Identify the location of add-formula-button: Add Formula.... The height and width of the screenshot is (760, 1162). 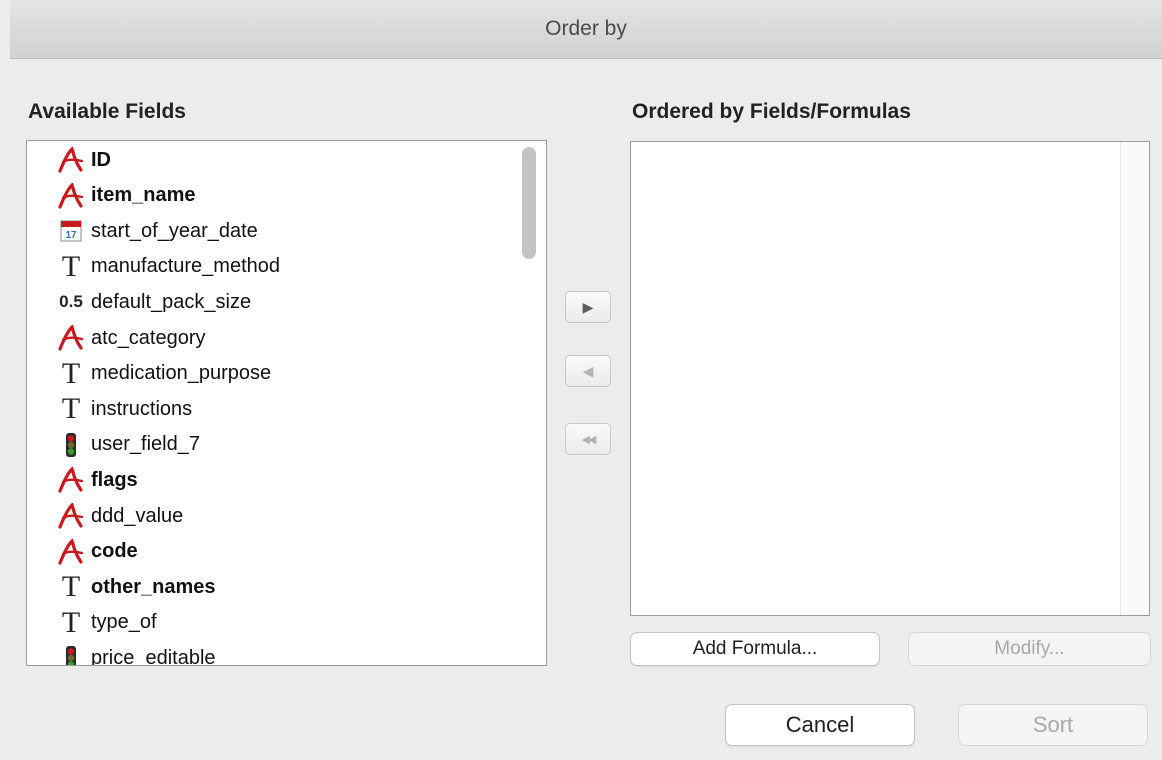
(755, 649).